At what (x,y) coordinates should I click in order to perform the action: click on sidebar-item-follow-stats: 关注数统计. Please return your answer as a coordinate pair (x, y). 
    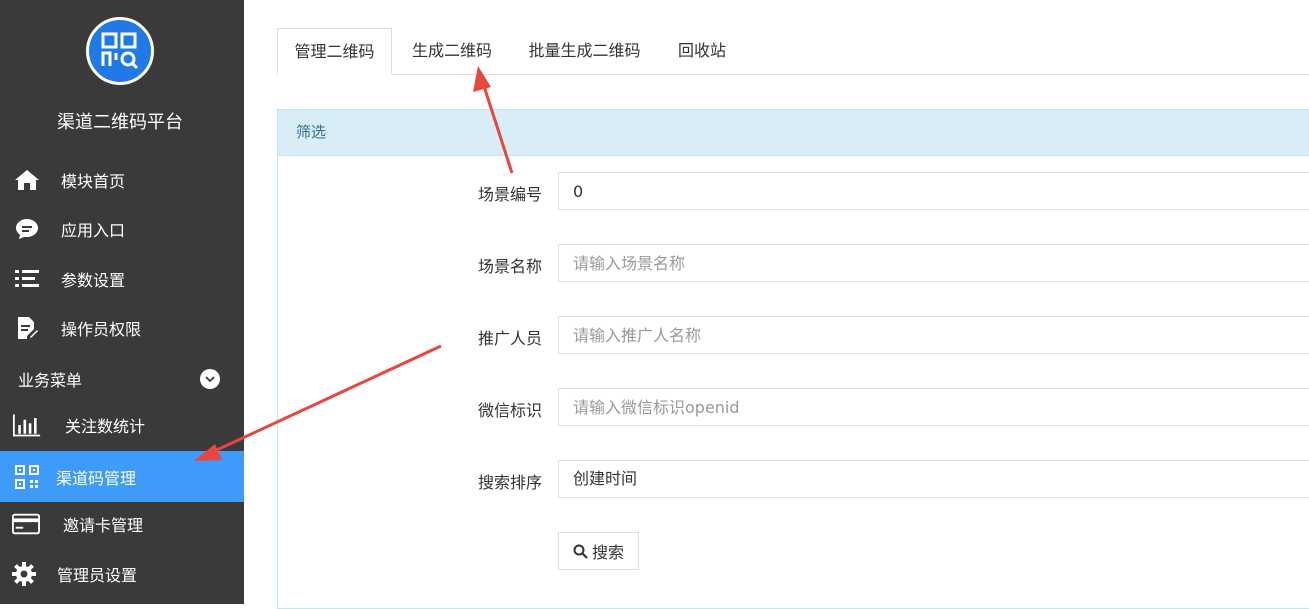
    Looking at the image, I should click on (122, 425).